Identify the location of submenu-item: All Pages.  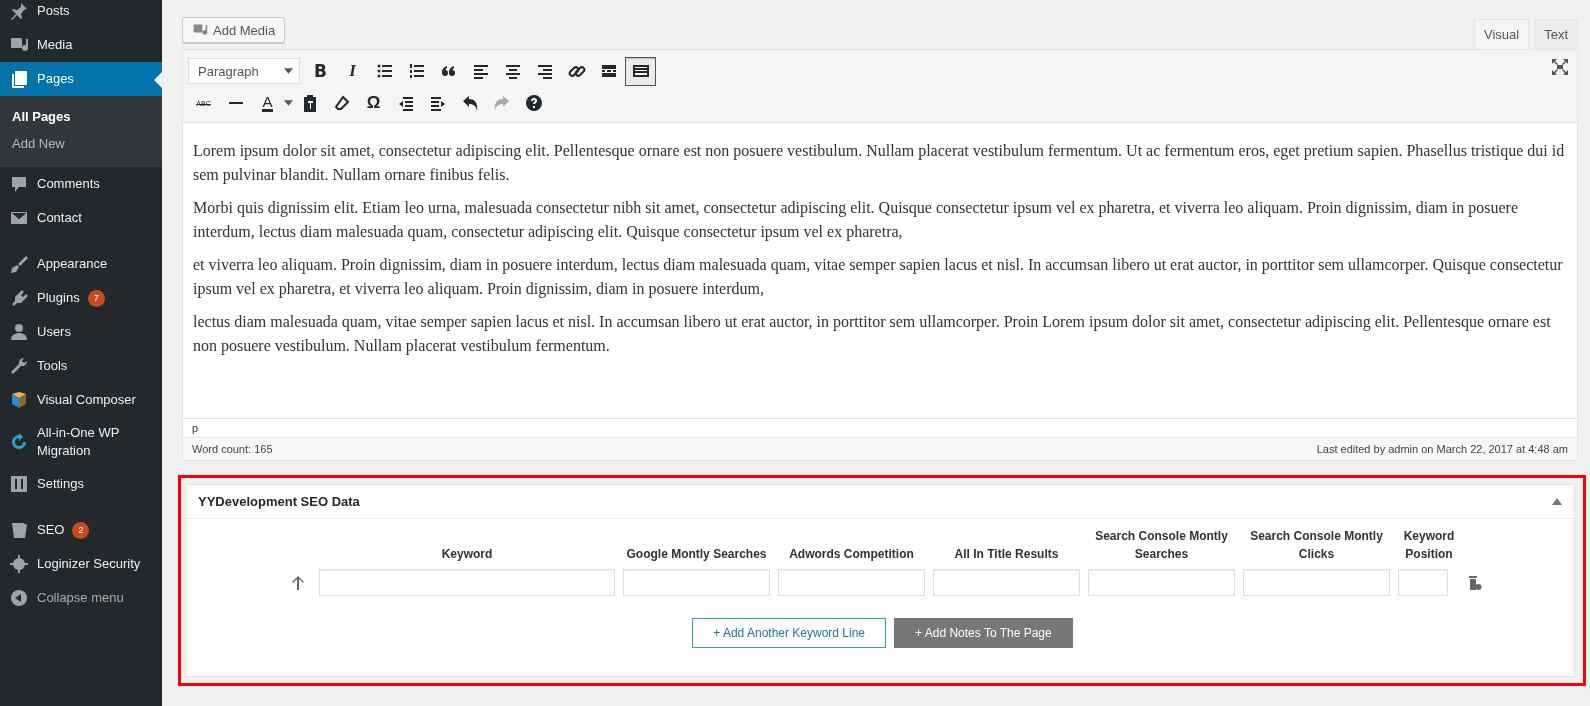
(81, 116).